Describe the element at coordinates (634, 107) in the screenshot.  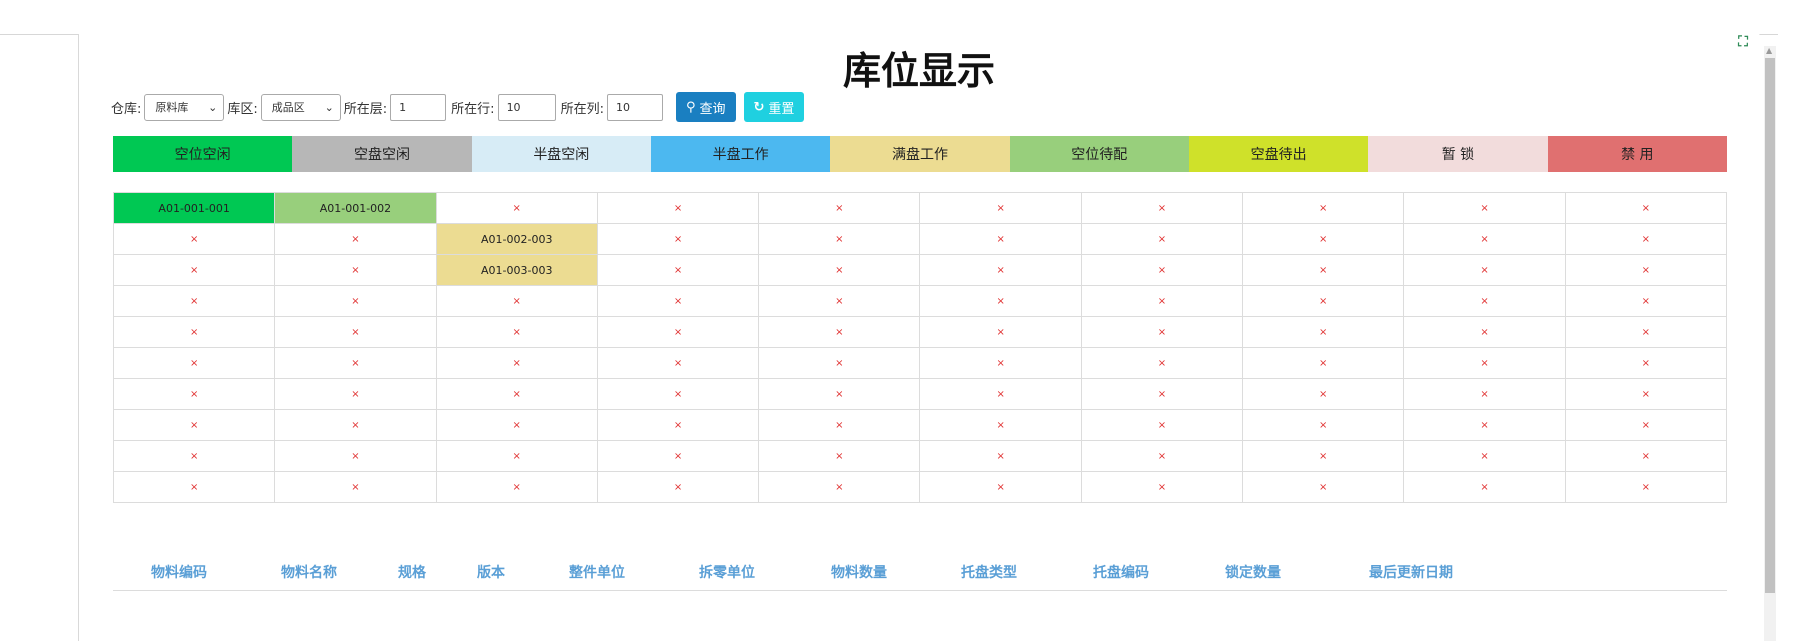
I see `col-input: 10` at that location.